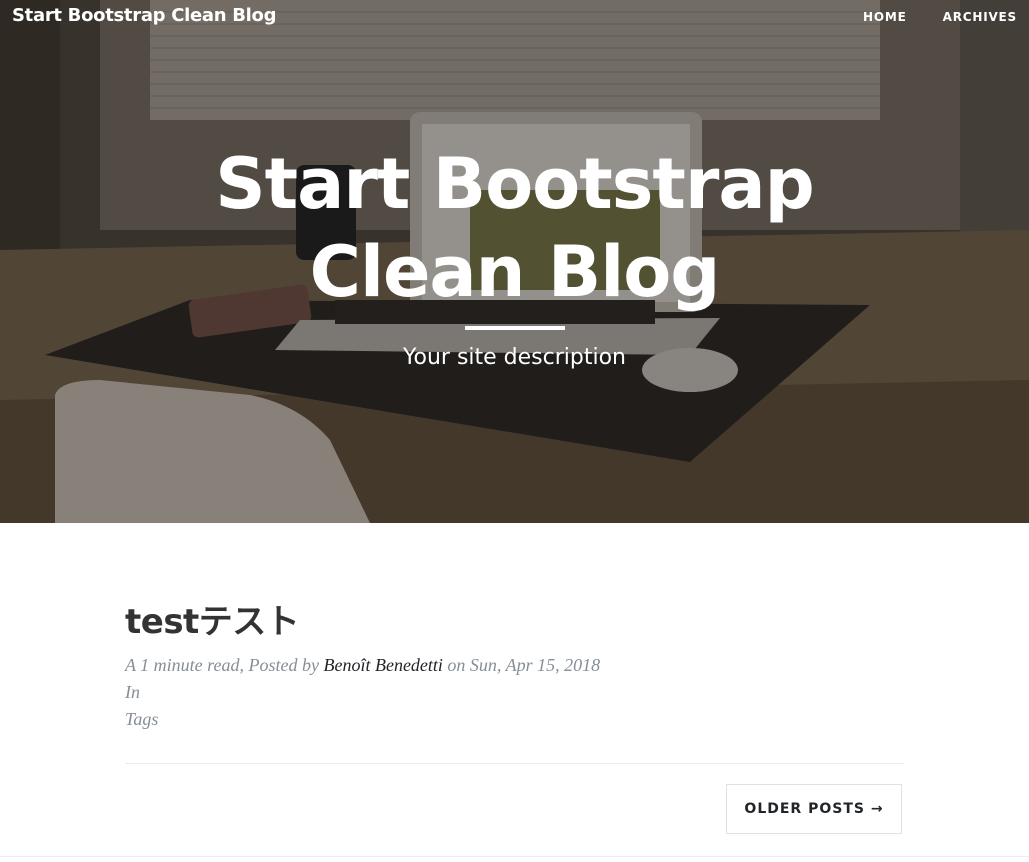 This screenshot has height=862, width=1029. I want to click on footer-divider, so click(514, 856).